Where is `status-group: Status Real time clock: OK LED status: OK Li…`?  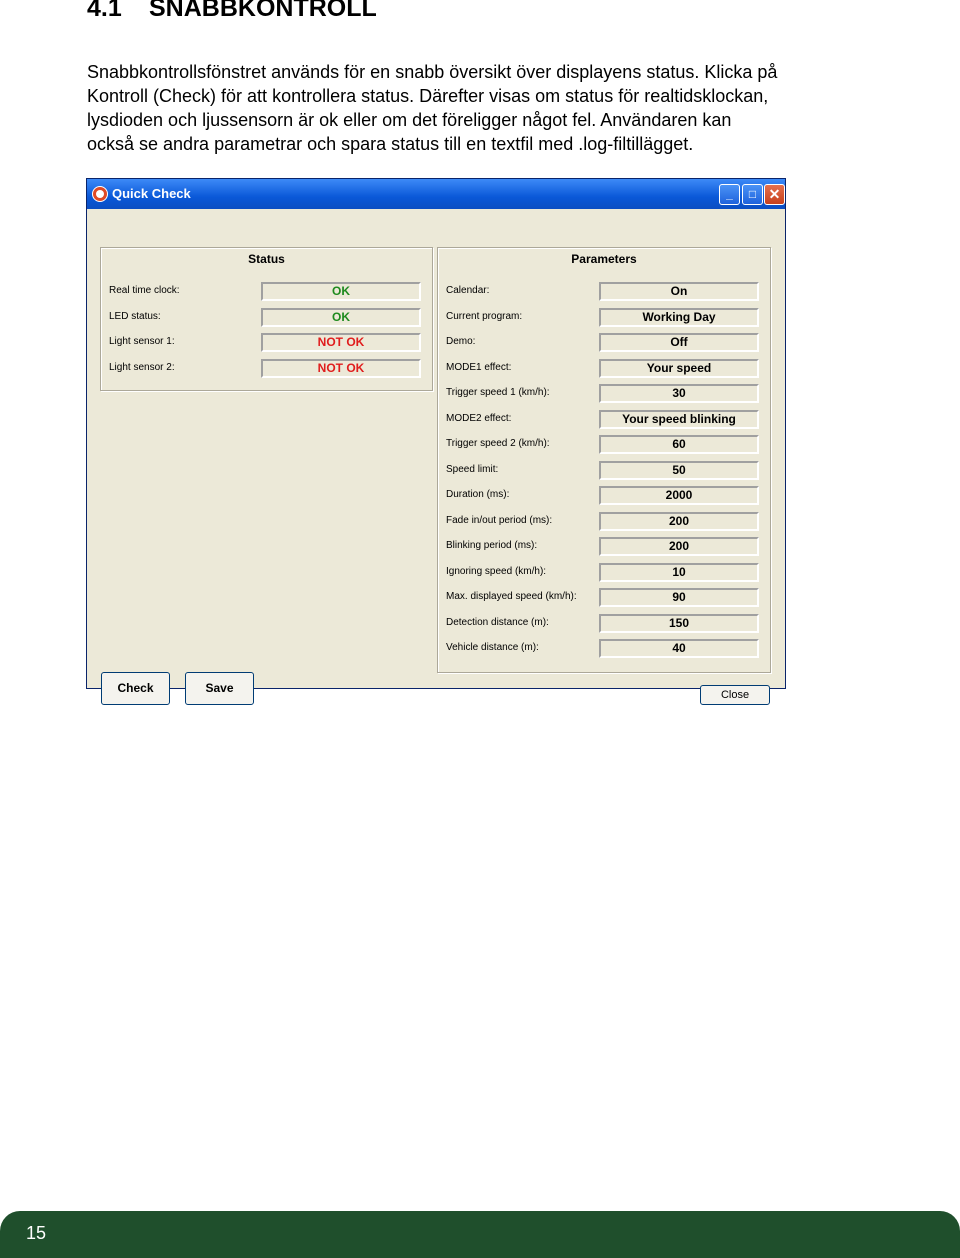 status-group: Status Real time clock: OK LED status: OK Li… is located at coordinates (266, 319).